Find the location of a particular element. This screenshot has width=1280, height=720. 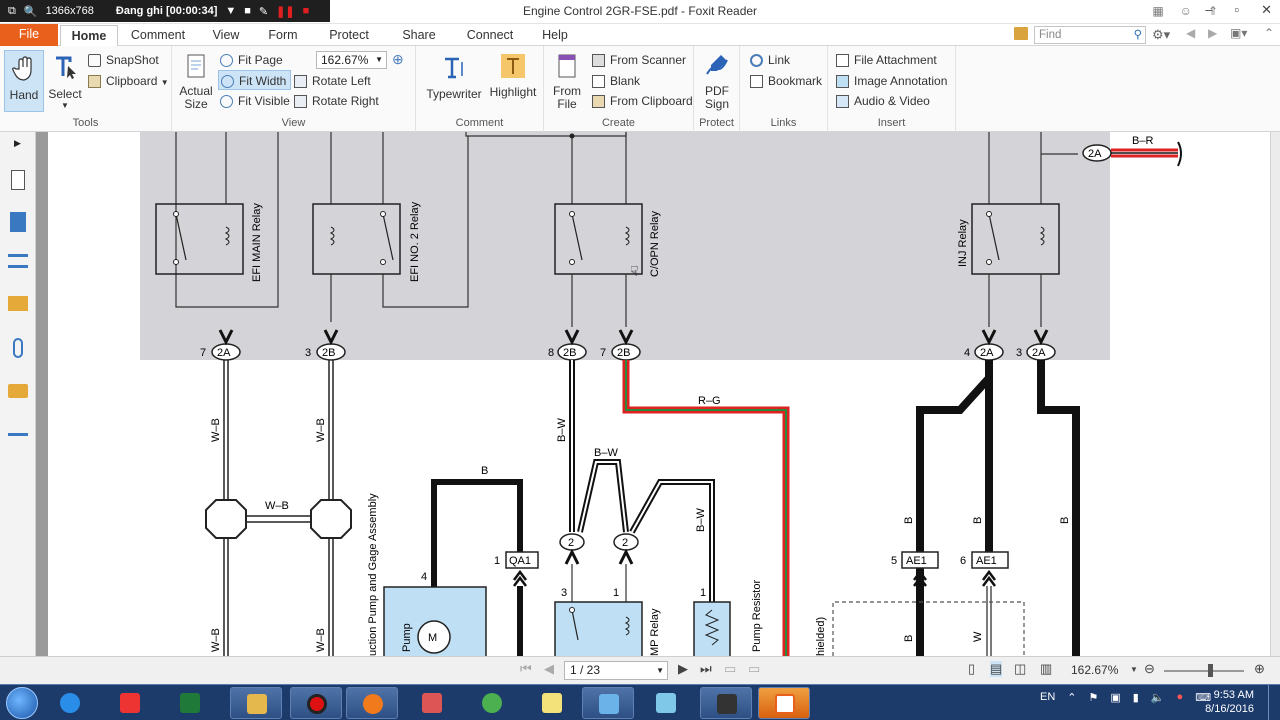

taskbar-app-window is located at coordinates (608, 703).